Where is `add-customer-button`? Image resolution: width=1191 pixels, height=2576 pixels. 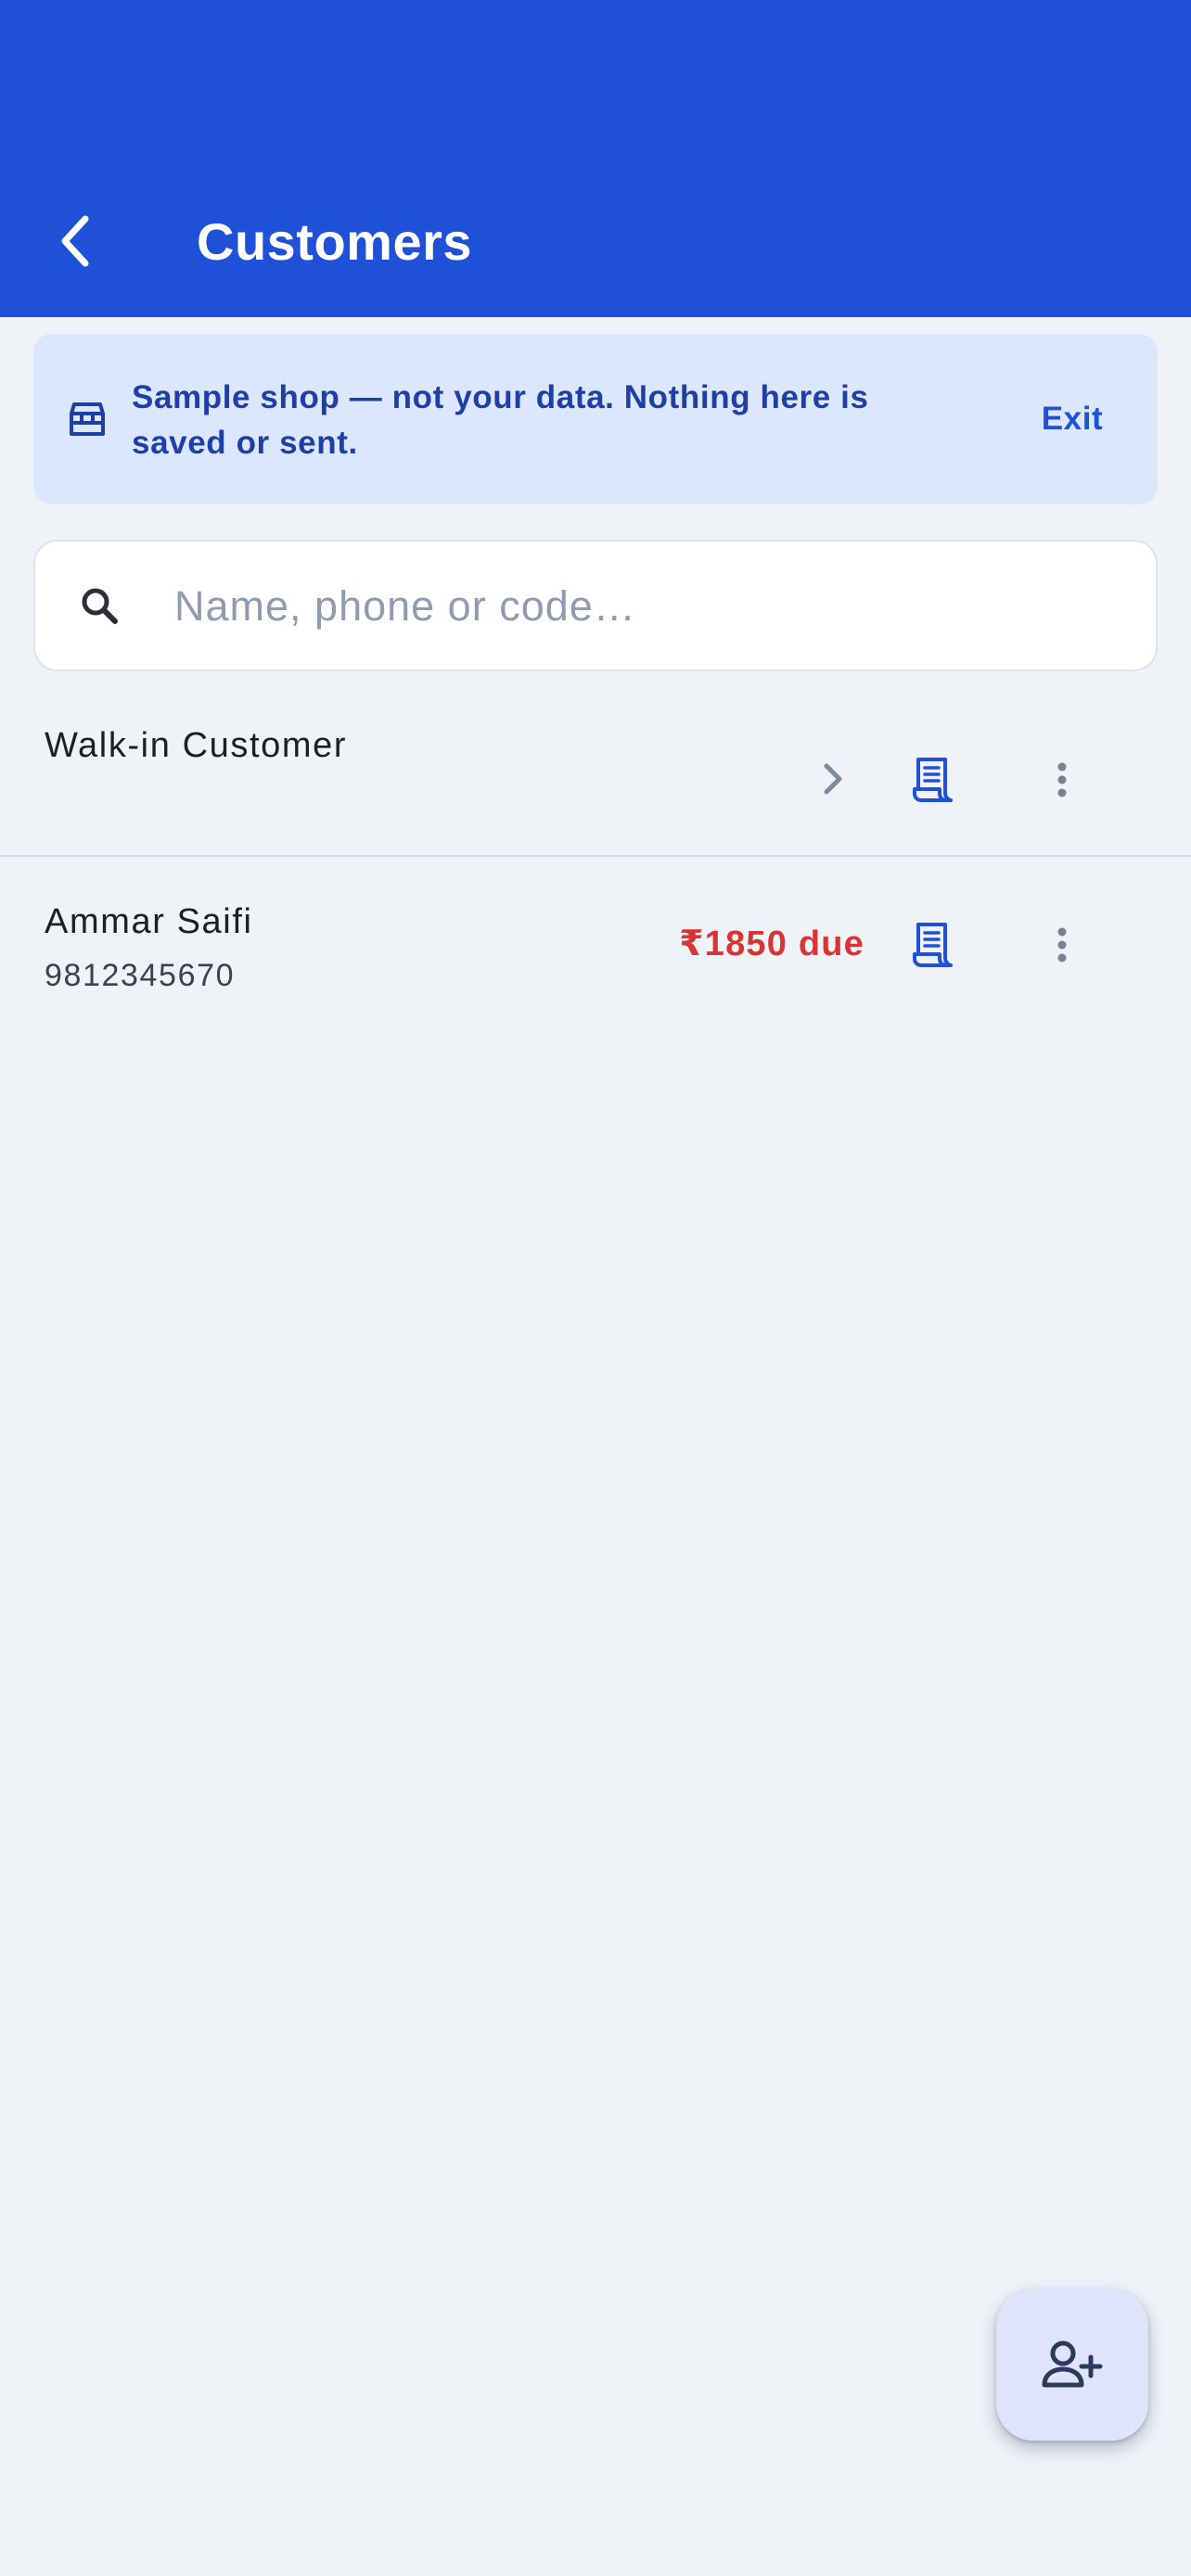
add-customer-button is located at coordinates (1072, 2365).